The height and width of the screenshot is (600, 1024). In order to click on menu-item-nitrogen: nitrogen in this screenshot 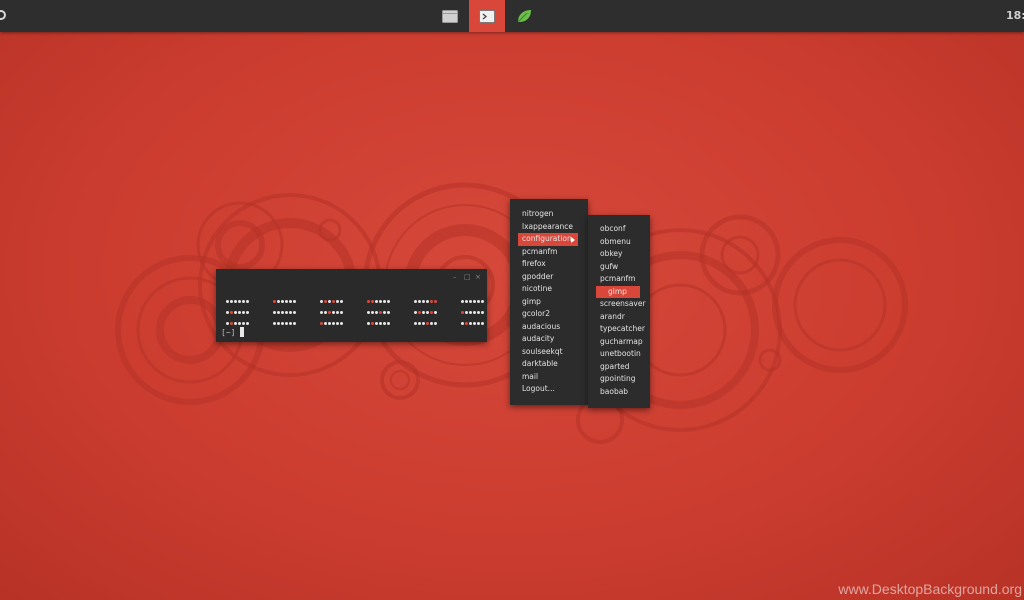, I will do `click(549, 214)`.